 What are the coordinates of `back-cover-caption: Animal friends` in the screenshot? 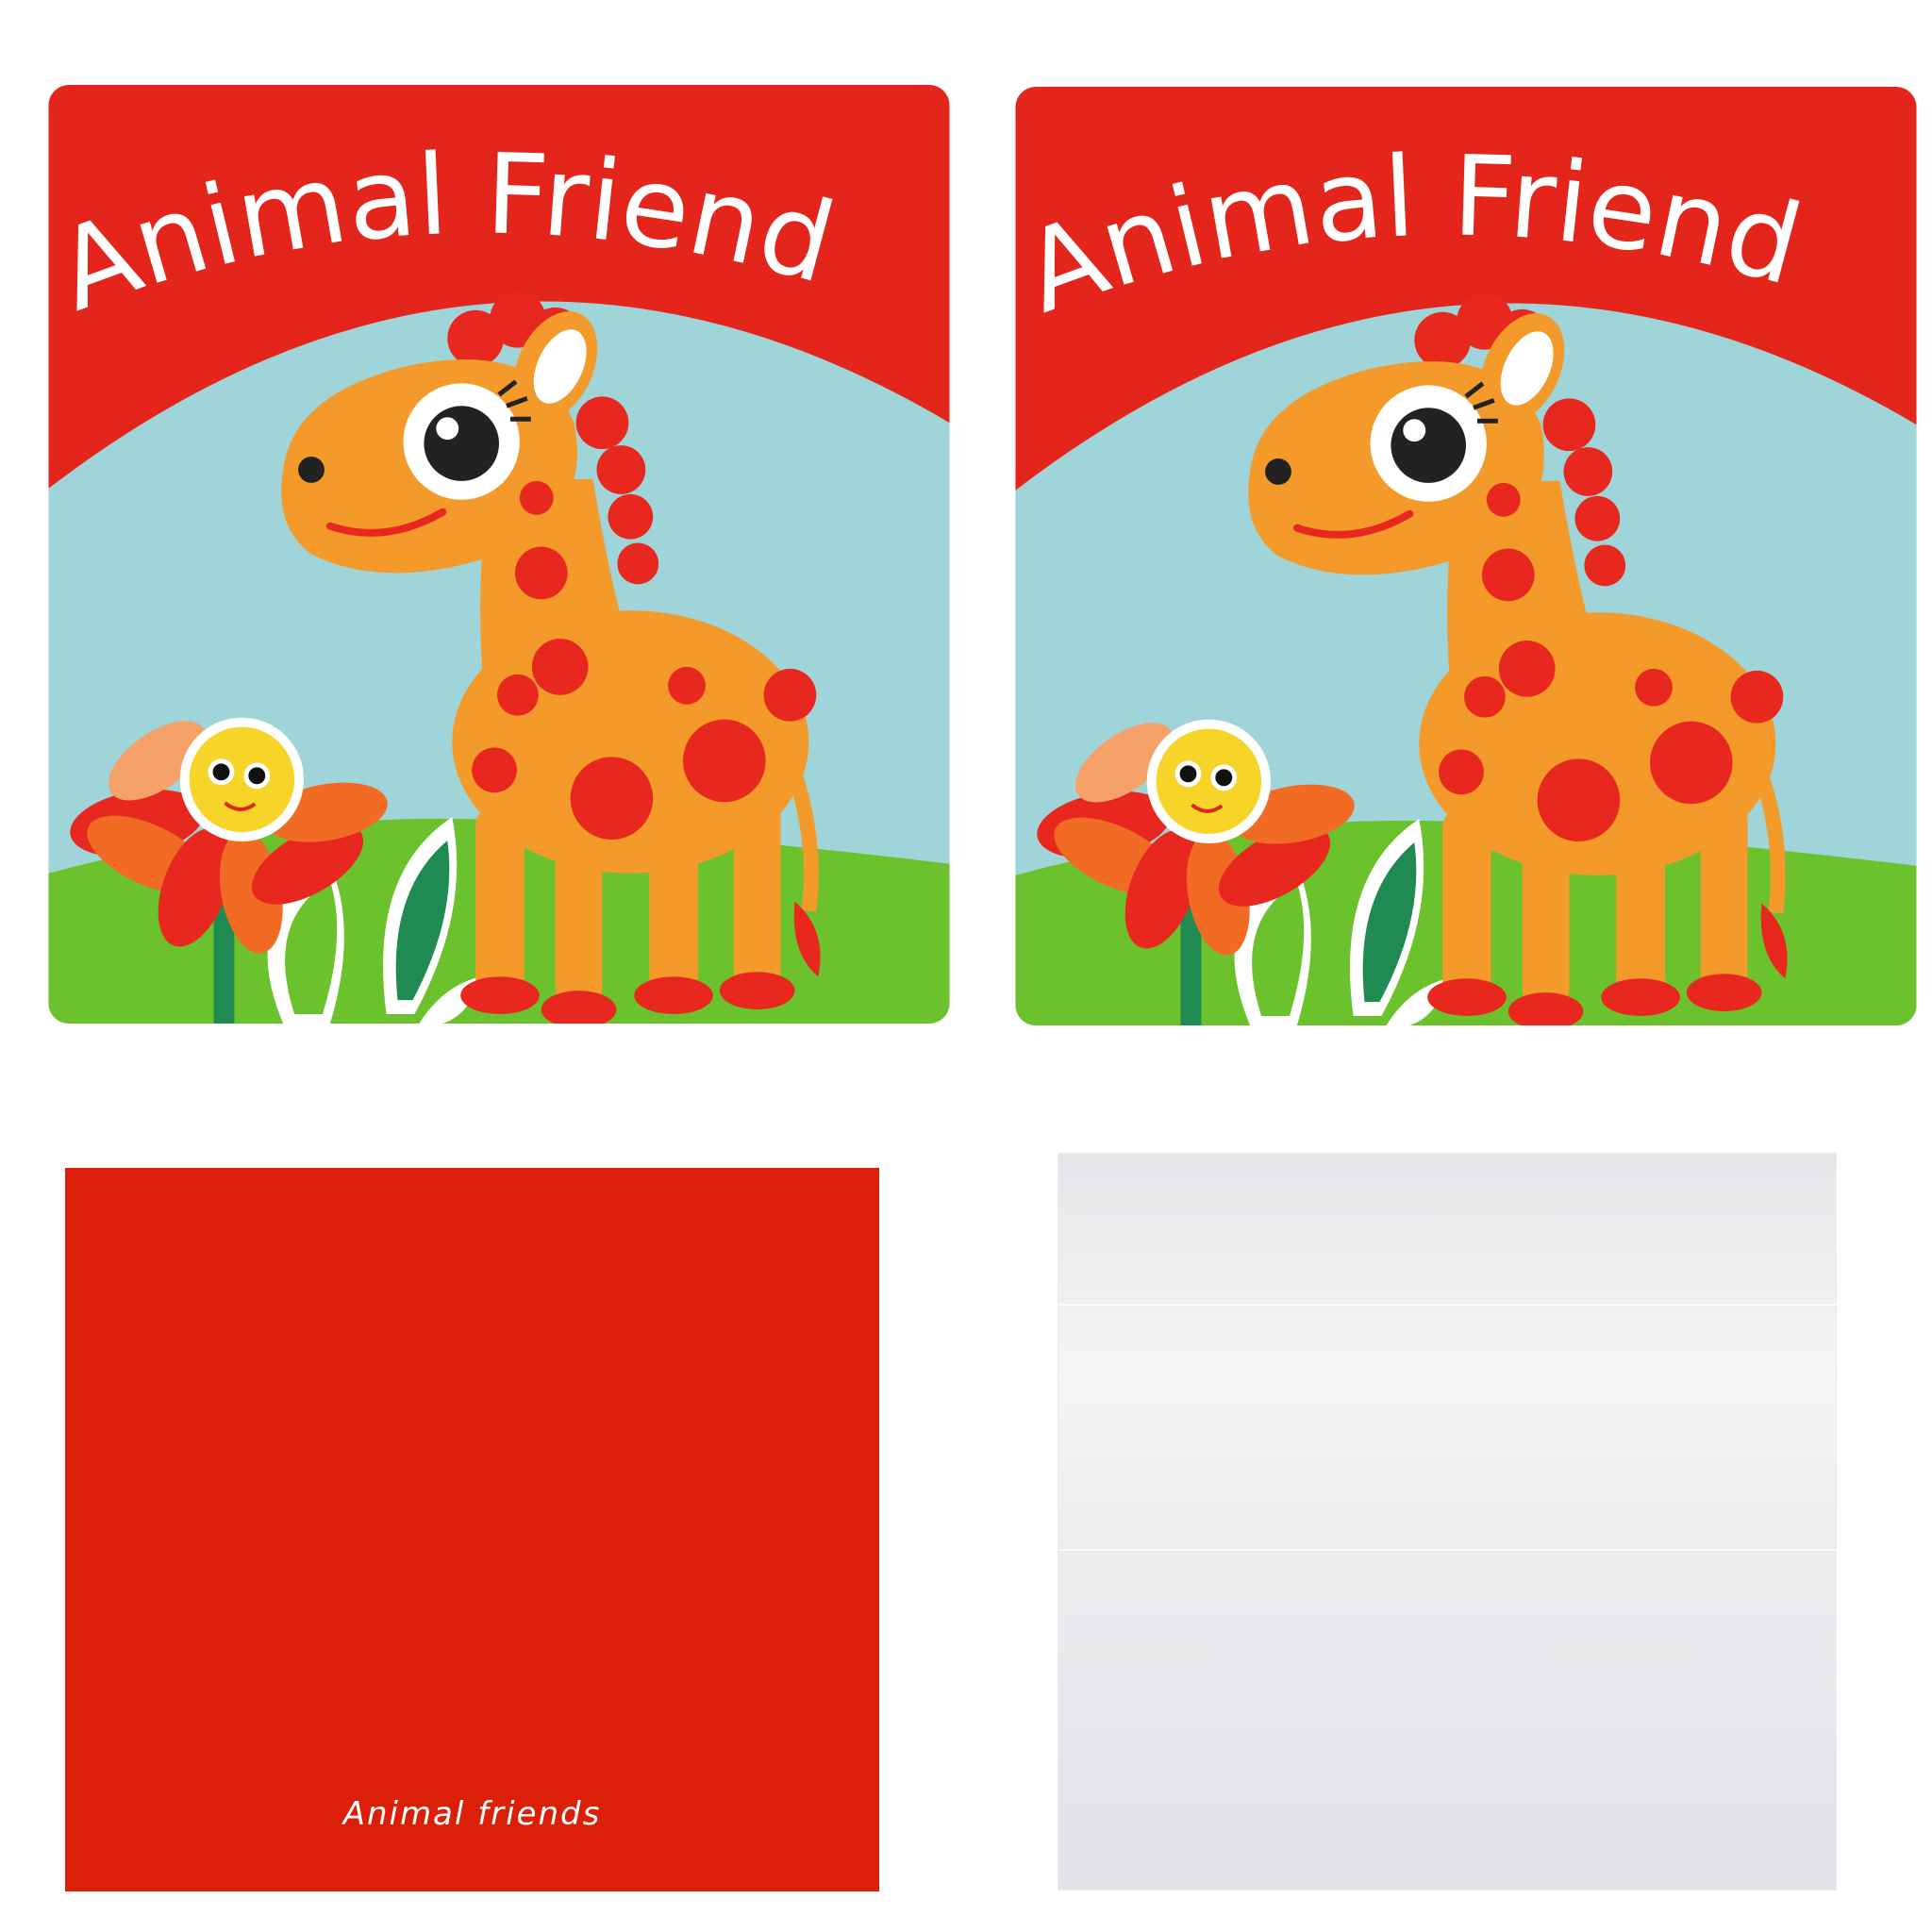 It's located at (472, 1814).